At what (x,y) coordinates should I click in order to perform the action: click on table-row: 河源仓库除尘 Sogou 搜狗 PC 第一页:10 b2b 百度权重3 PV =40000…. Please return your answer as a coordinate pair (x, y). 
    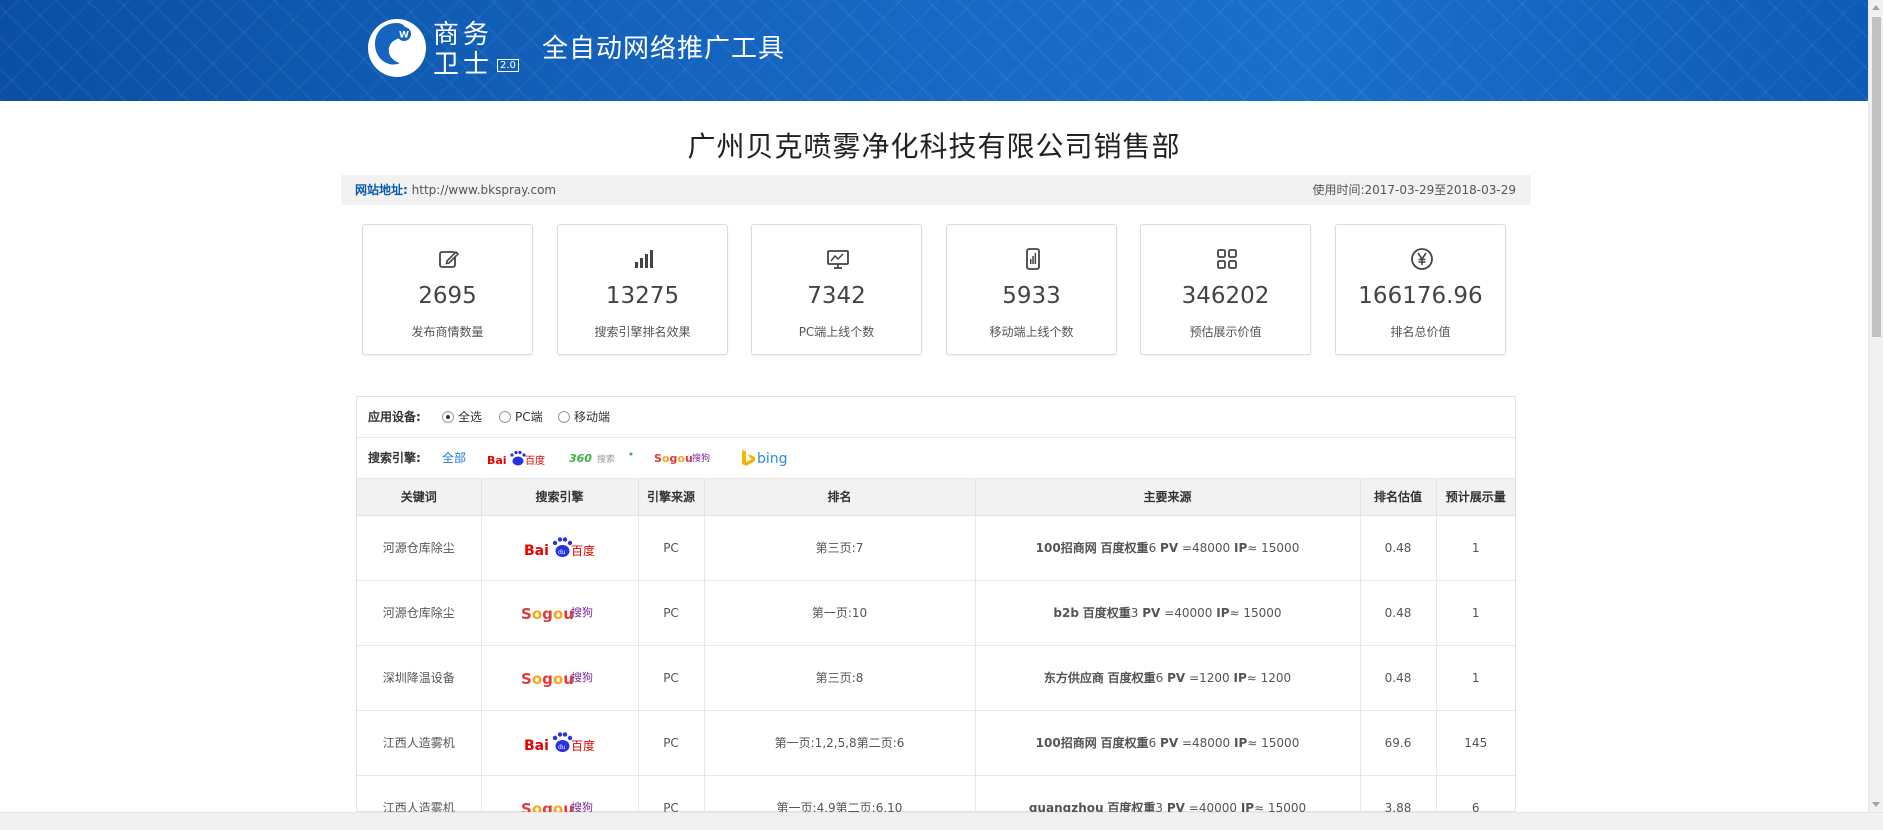
    Looking at the image, I should click on (936, 613).